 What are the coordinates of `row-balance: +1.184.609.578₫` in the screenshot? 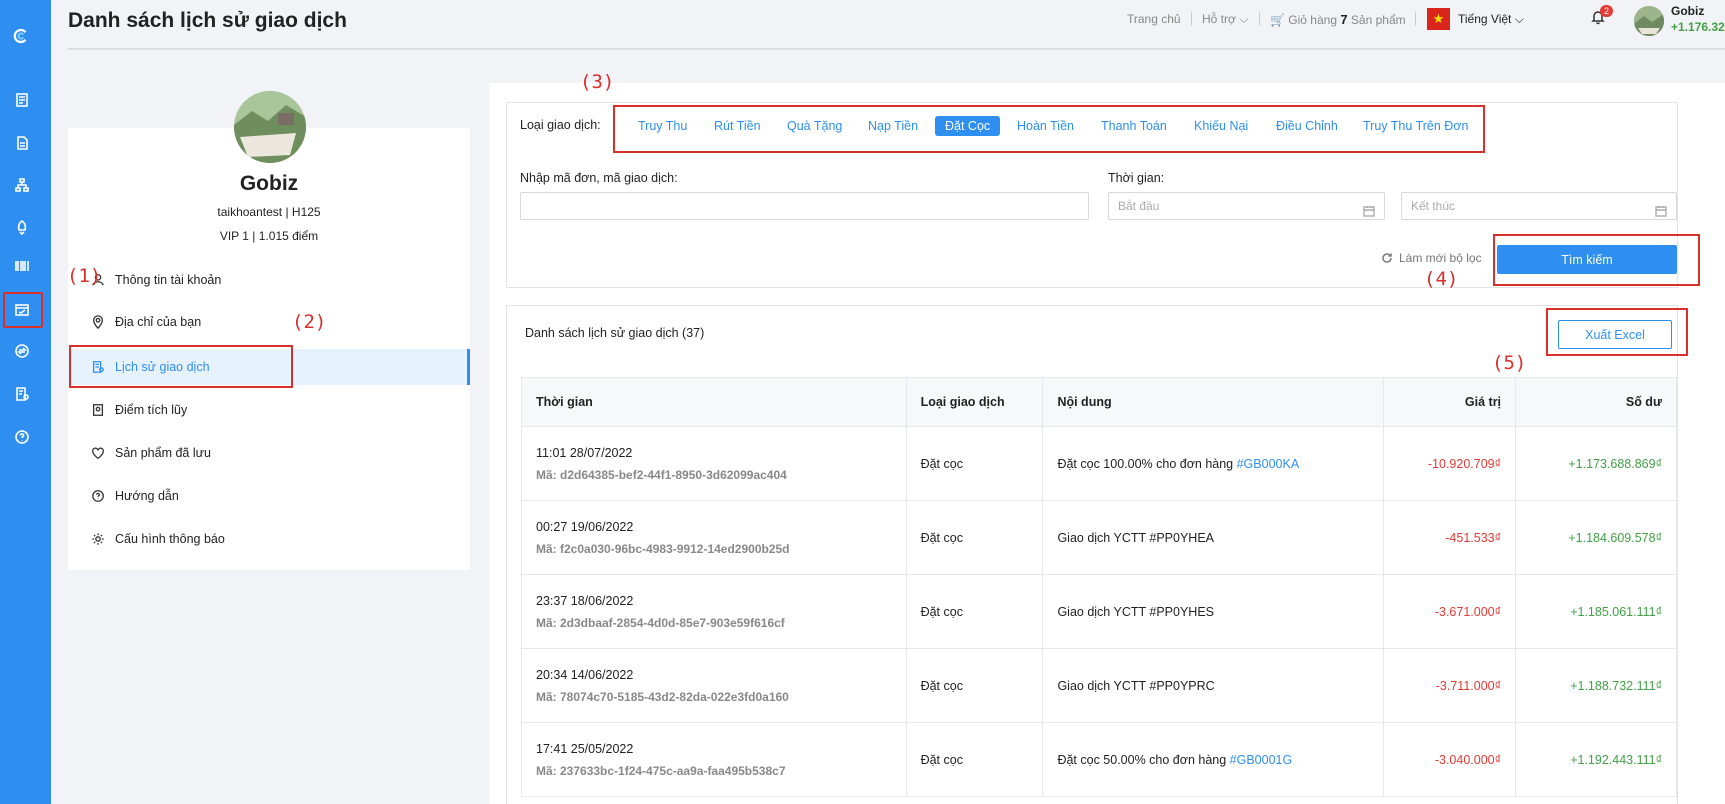 It's located at (1596, 537).